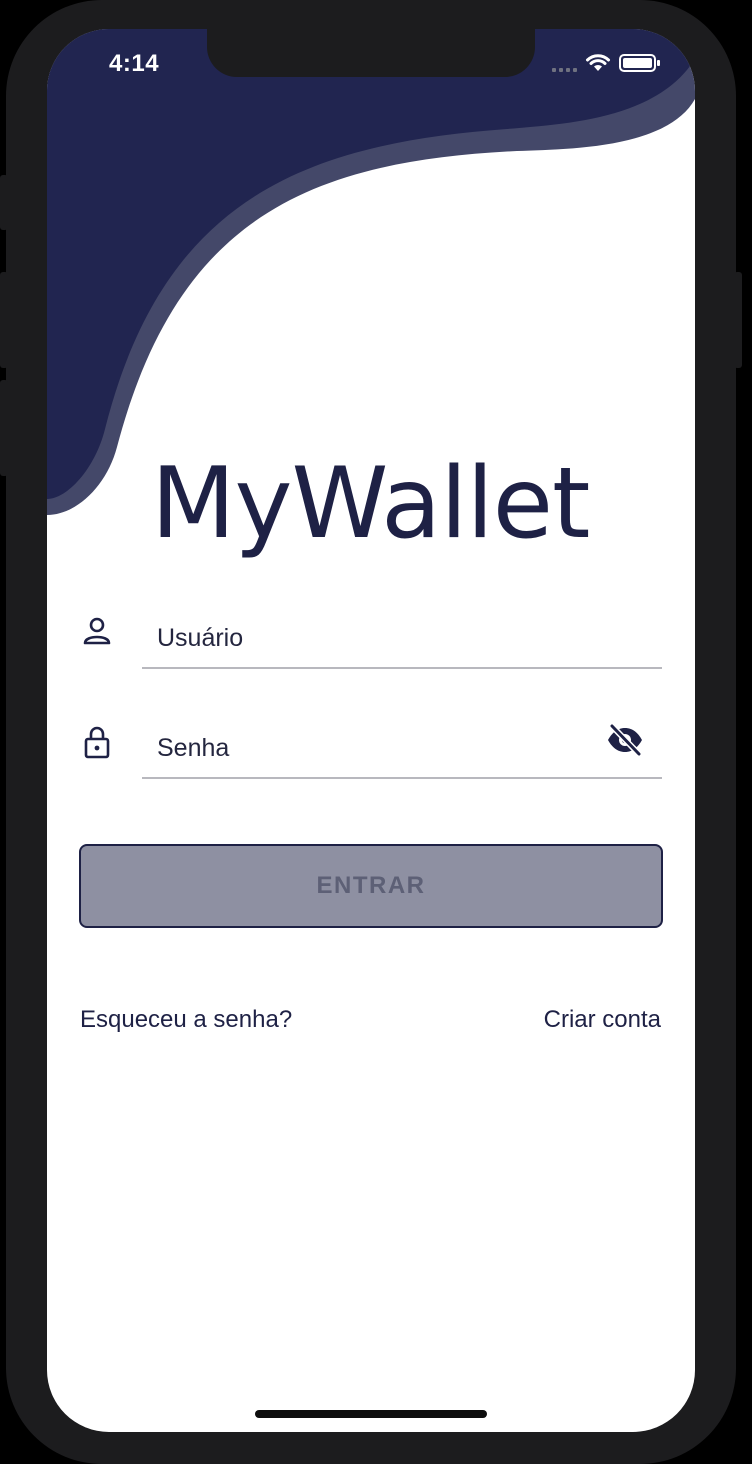  Describe the element at coordinates (564, 63) in the screenshot. I see `cellular-signal-icon` at that location.